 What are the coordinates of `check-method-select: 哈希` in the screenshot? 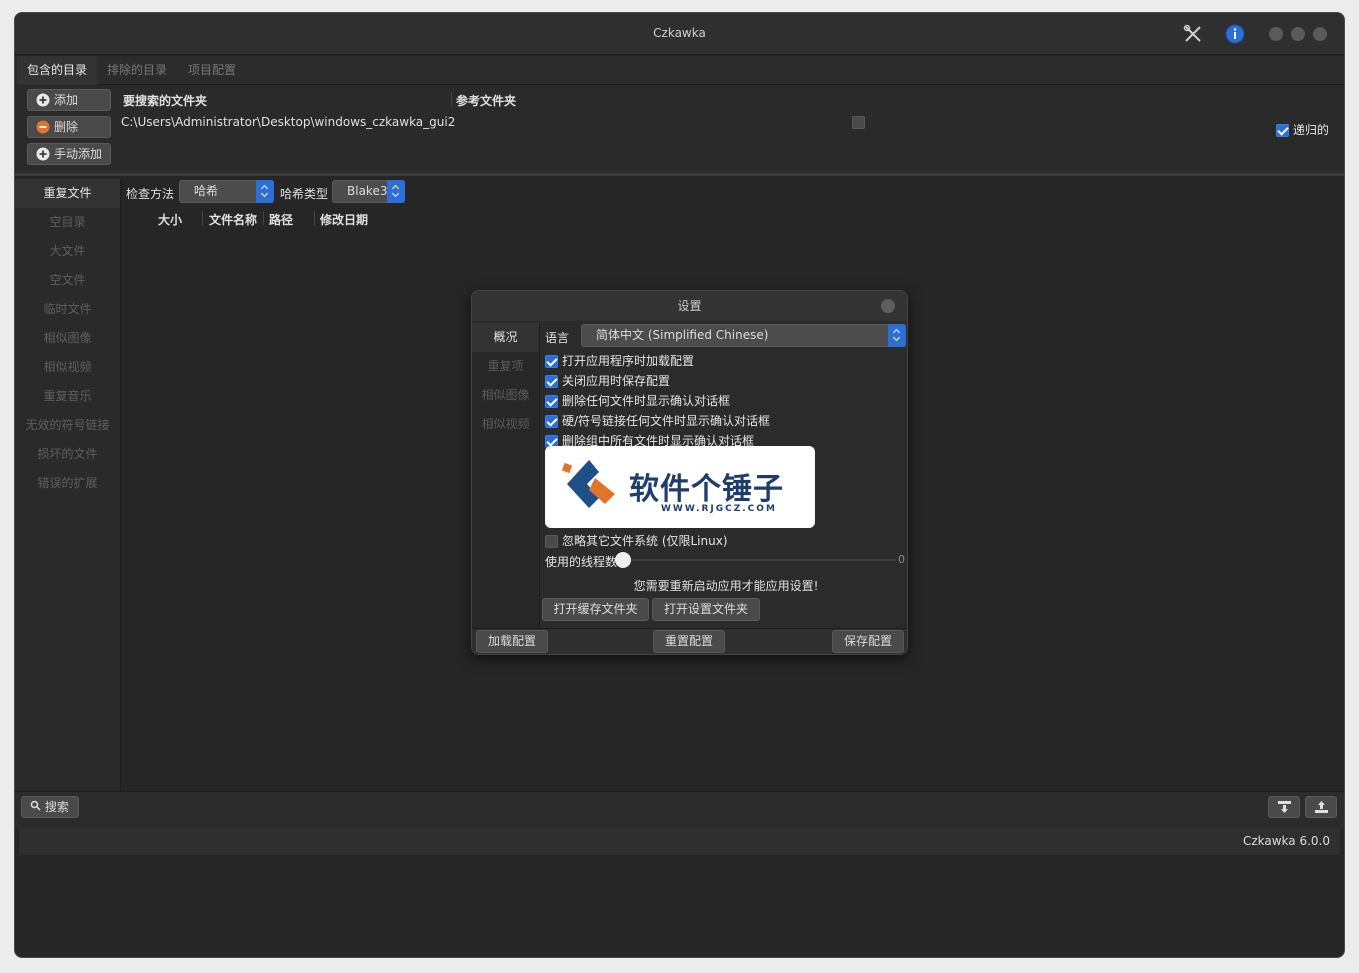 It's located at (226, 191).